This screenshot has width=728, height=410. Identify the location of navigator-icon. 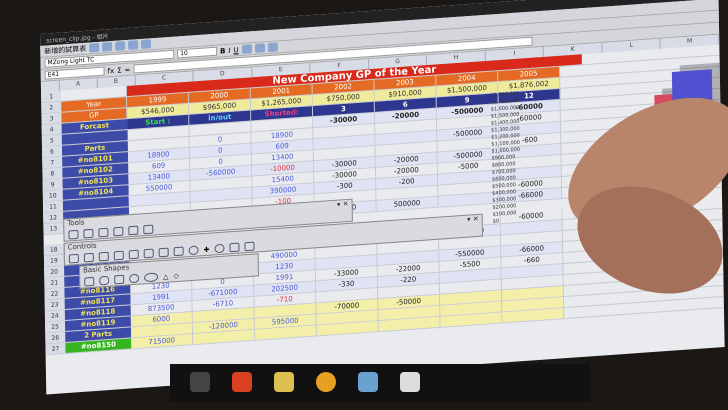
(133, 230).